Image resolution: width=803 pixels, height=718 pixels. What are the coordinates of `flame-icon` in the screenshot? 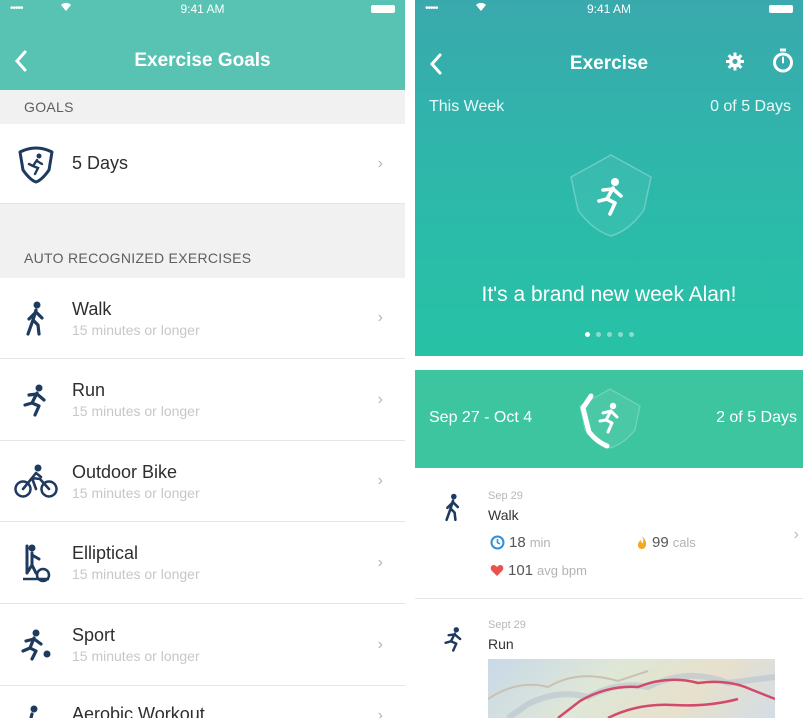 It's located at (642, 542).